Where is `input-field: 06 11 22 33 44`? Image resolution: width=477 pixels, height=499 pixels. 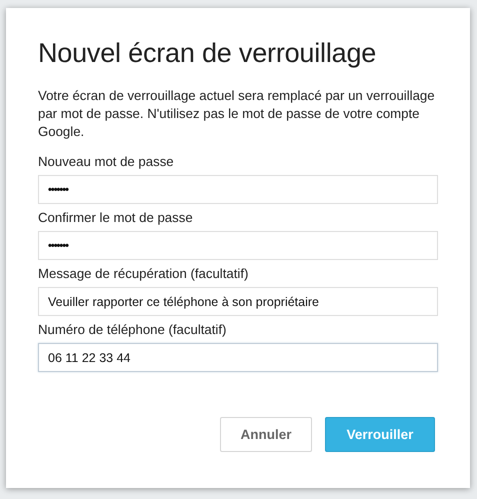
input-field: 06 11 22 33 44 is located at coordinates (238, 357).